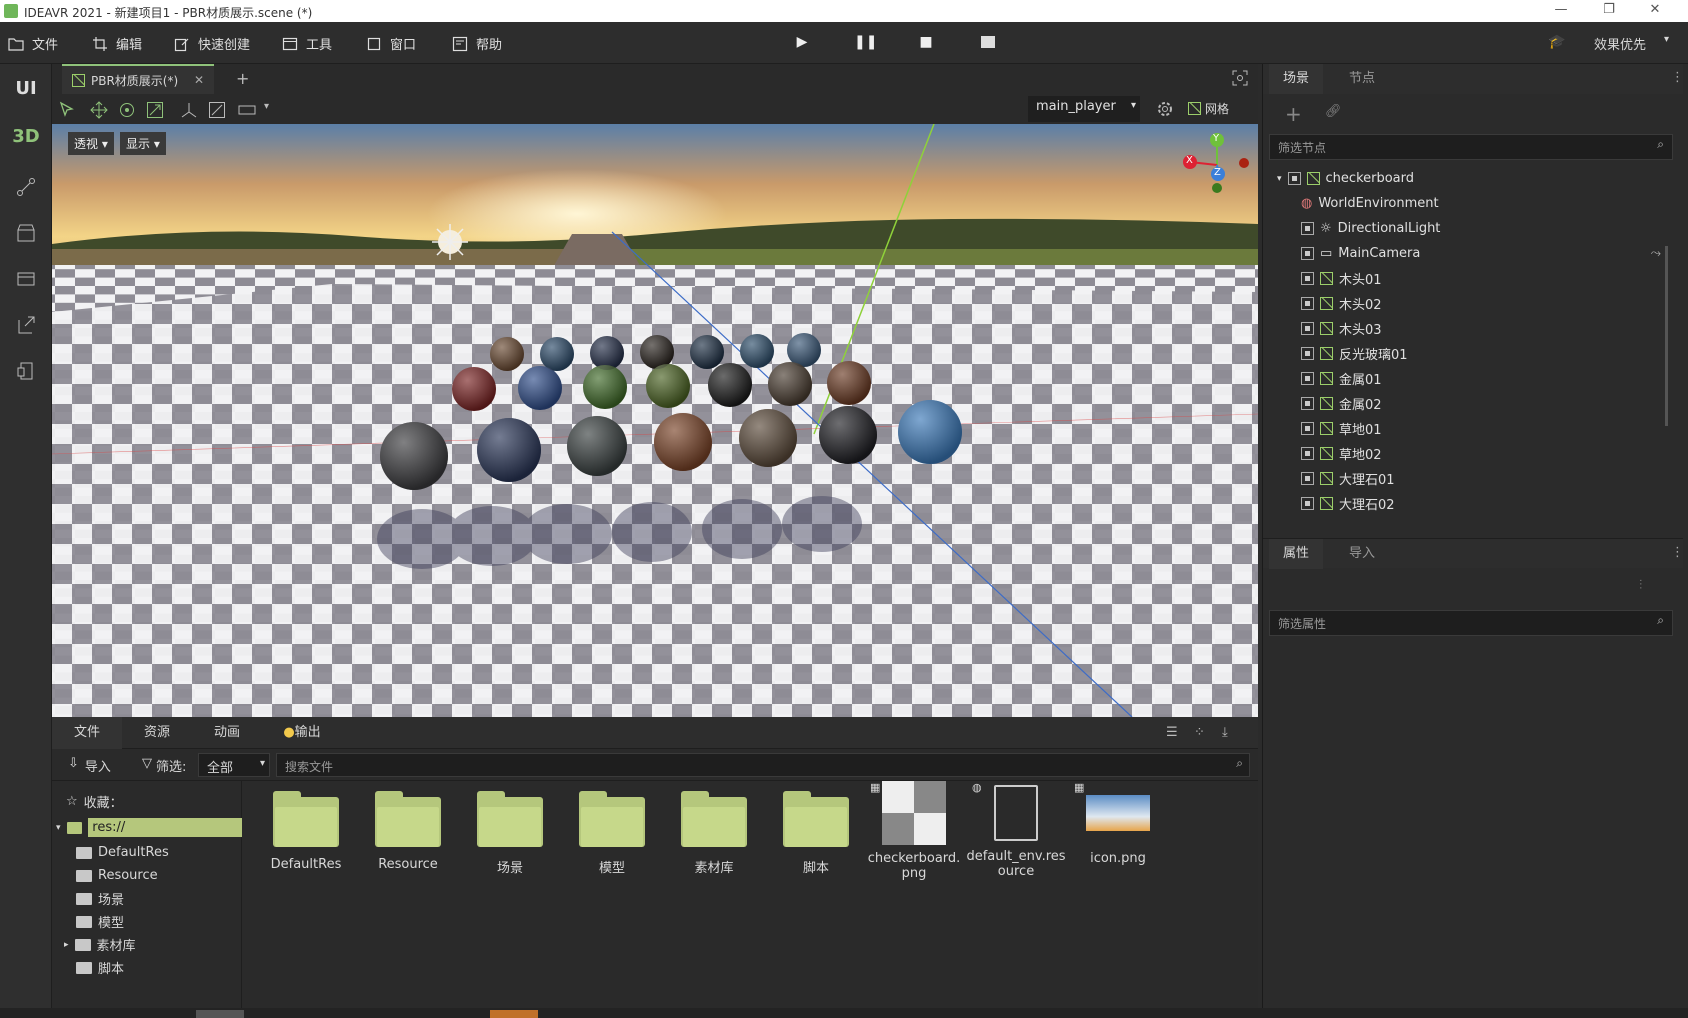 The height and width of the screenshot is (1018, 1688). I want to click on sidebar-folder-model: 模型, so click(100, 921).